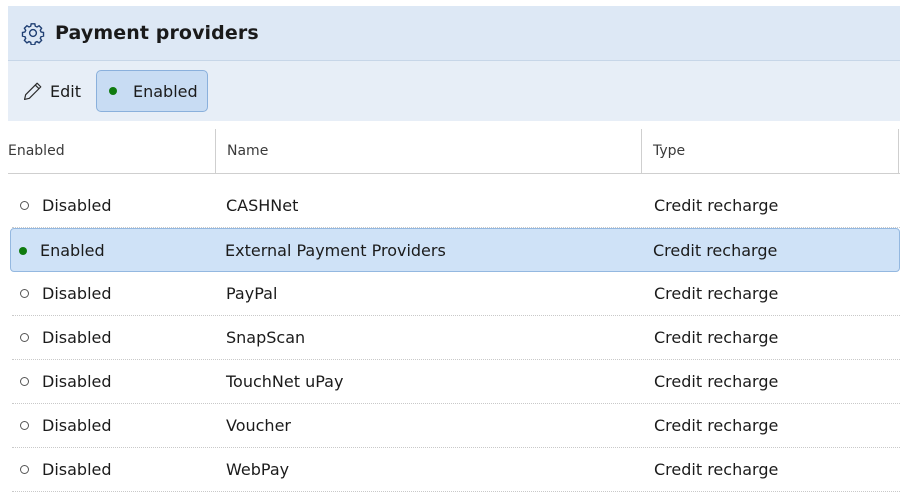 The image size is (900, 492). Describe the element at coordinates (33, 34) in the screenshot. I see `gear-icon` at that location.